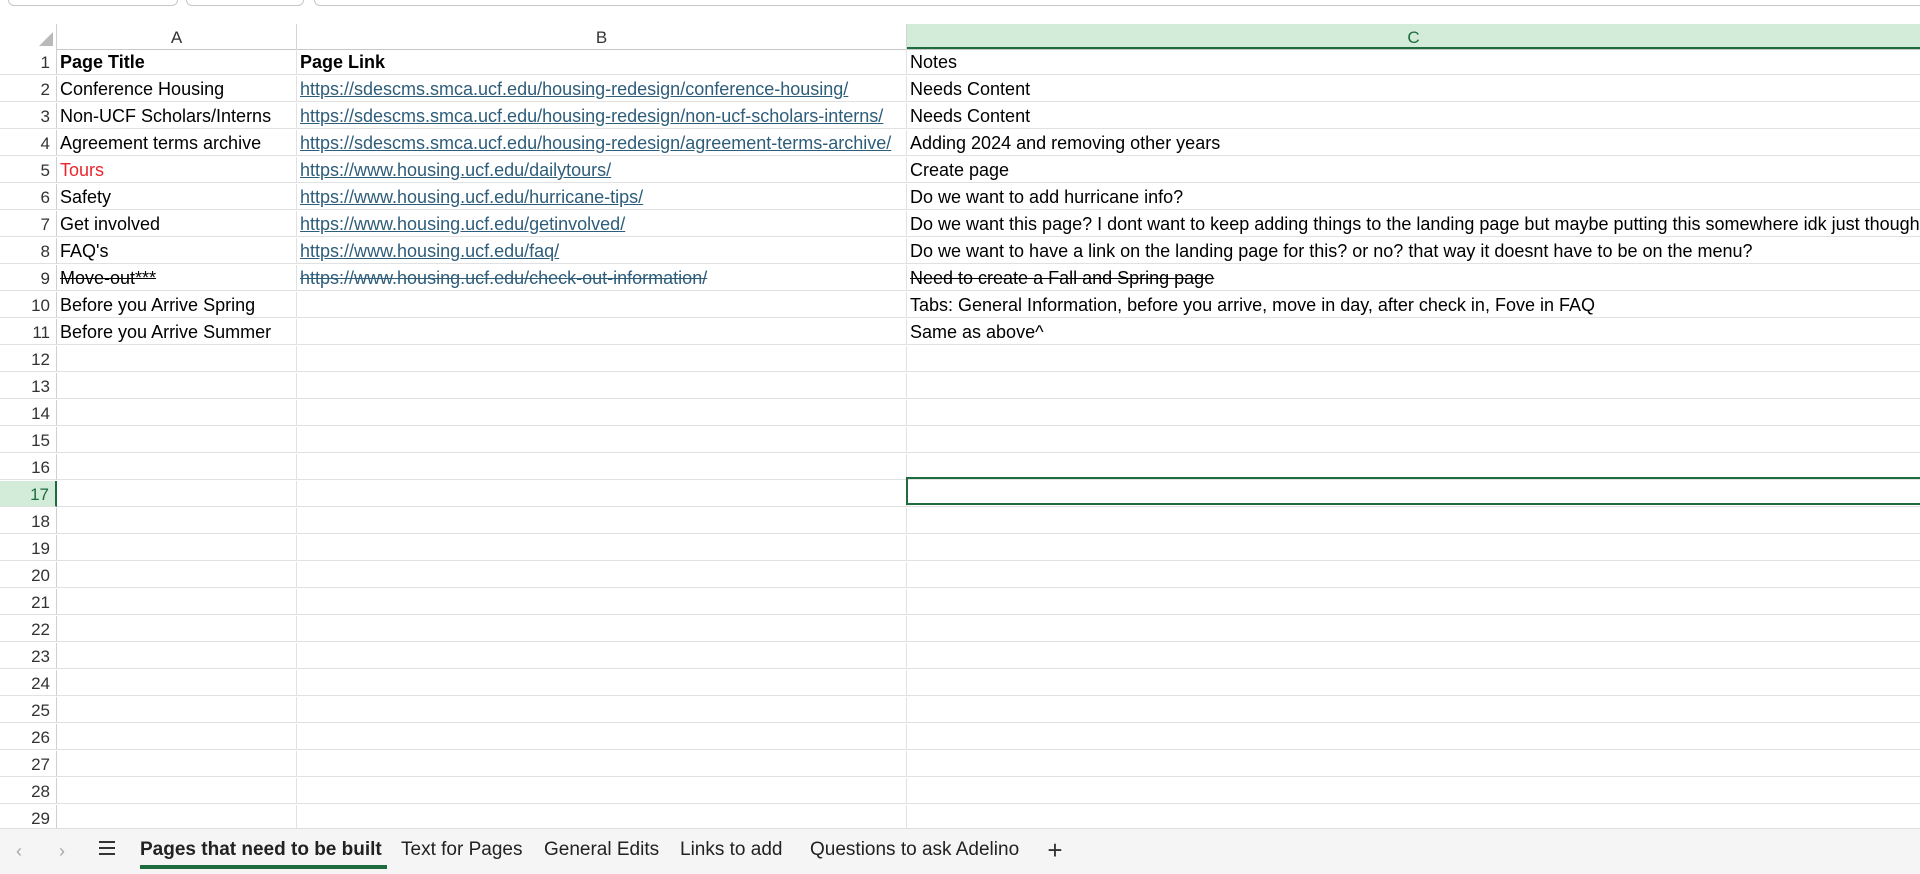 Image resolution: width=1920 pixels, height=874 pixels. What do you see at coordinates (602, 36) in the screenshot?
I see `column-header-b: B` at bounding box center [602, 36].